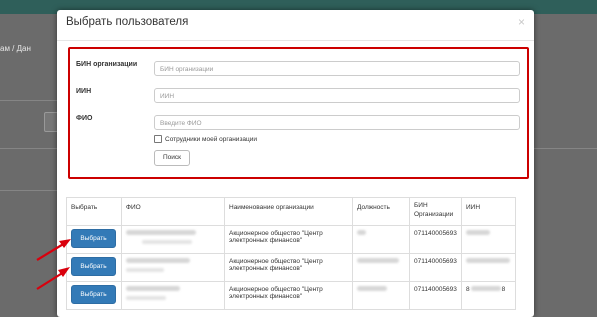 Image resolution: width=597 pixels, height=317 pixels. Describe the element at coordinates (173, 211) in the screenshot. I see `column-header-fio: ФИО` at that location.